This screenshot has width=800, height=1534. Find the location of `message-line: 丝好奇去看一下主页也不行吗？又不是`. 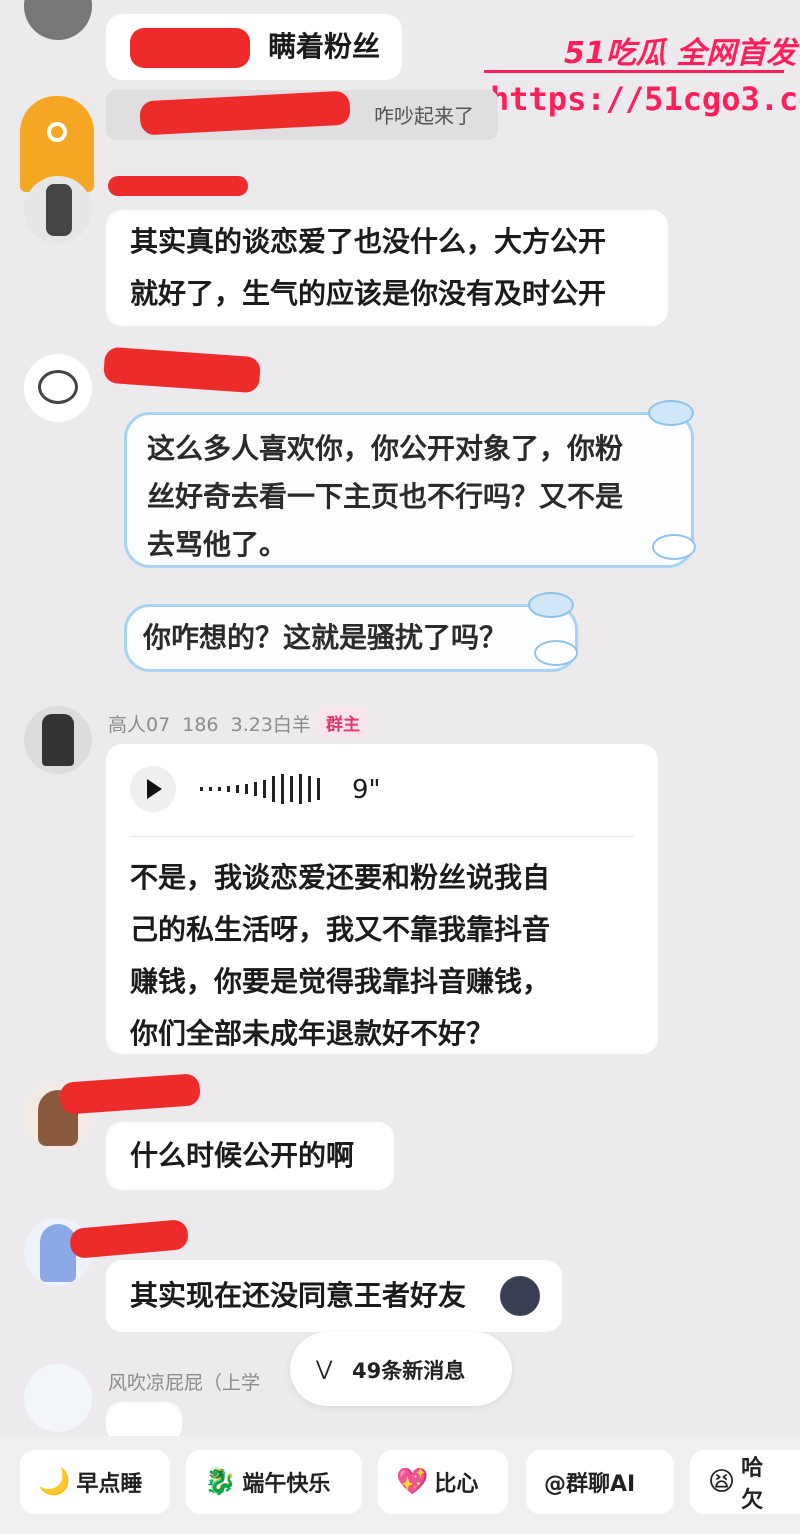

message-line: 丝好奇去看一下主页也不行吗？又不是 is located at coordinates (385, 496).